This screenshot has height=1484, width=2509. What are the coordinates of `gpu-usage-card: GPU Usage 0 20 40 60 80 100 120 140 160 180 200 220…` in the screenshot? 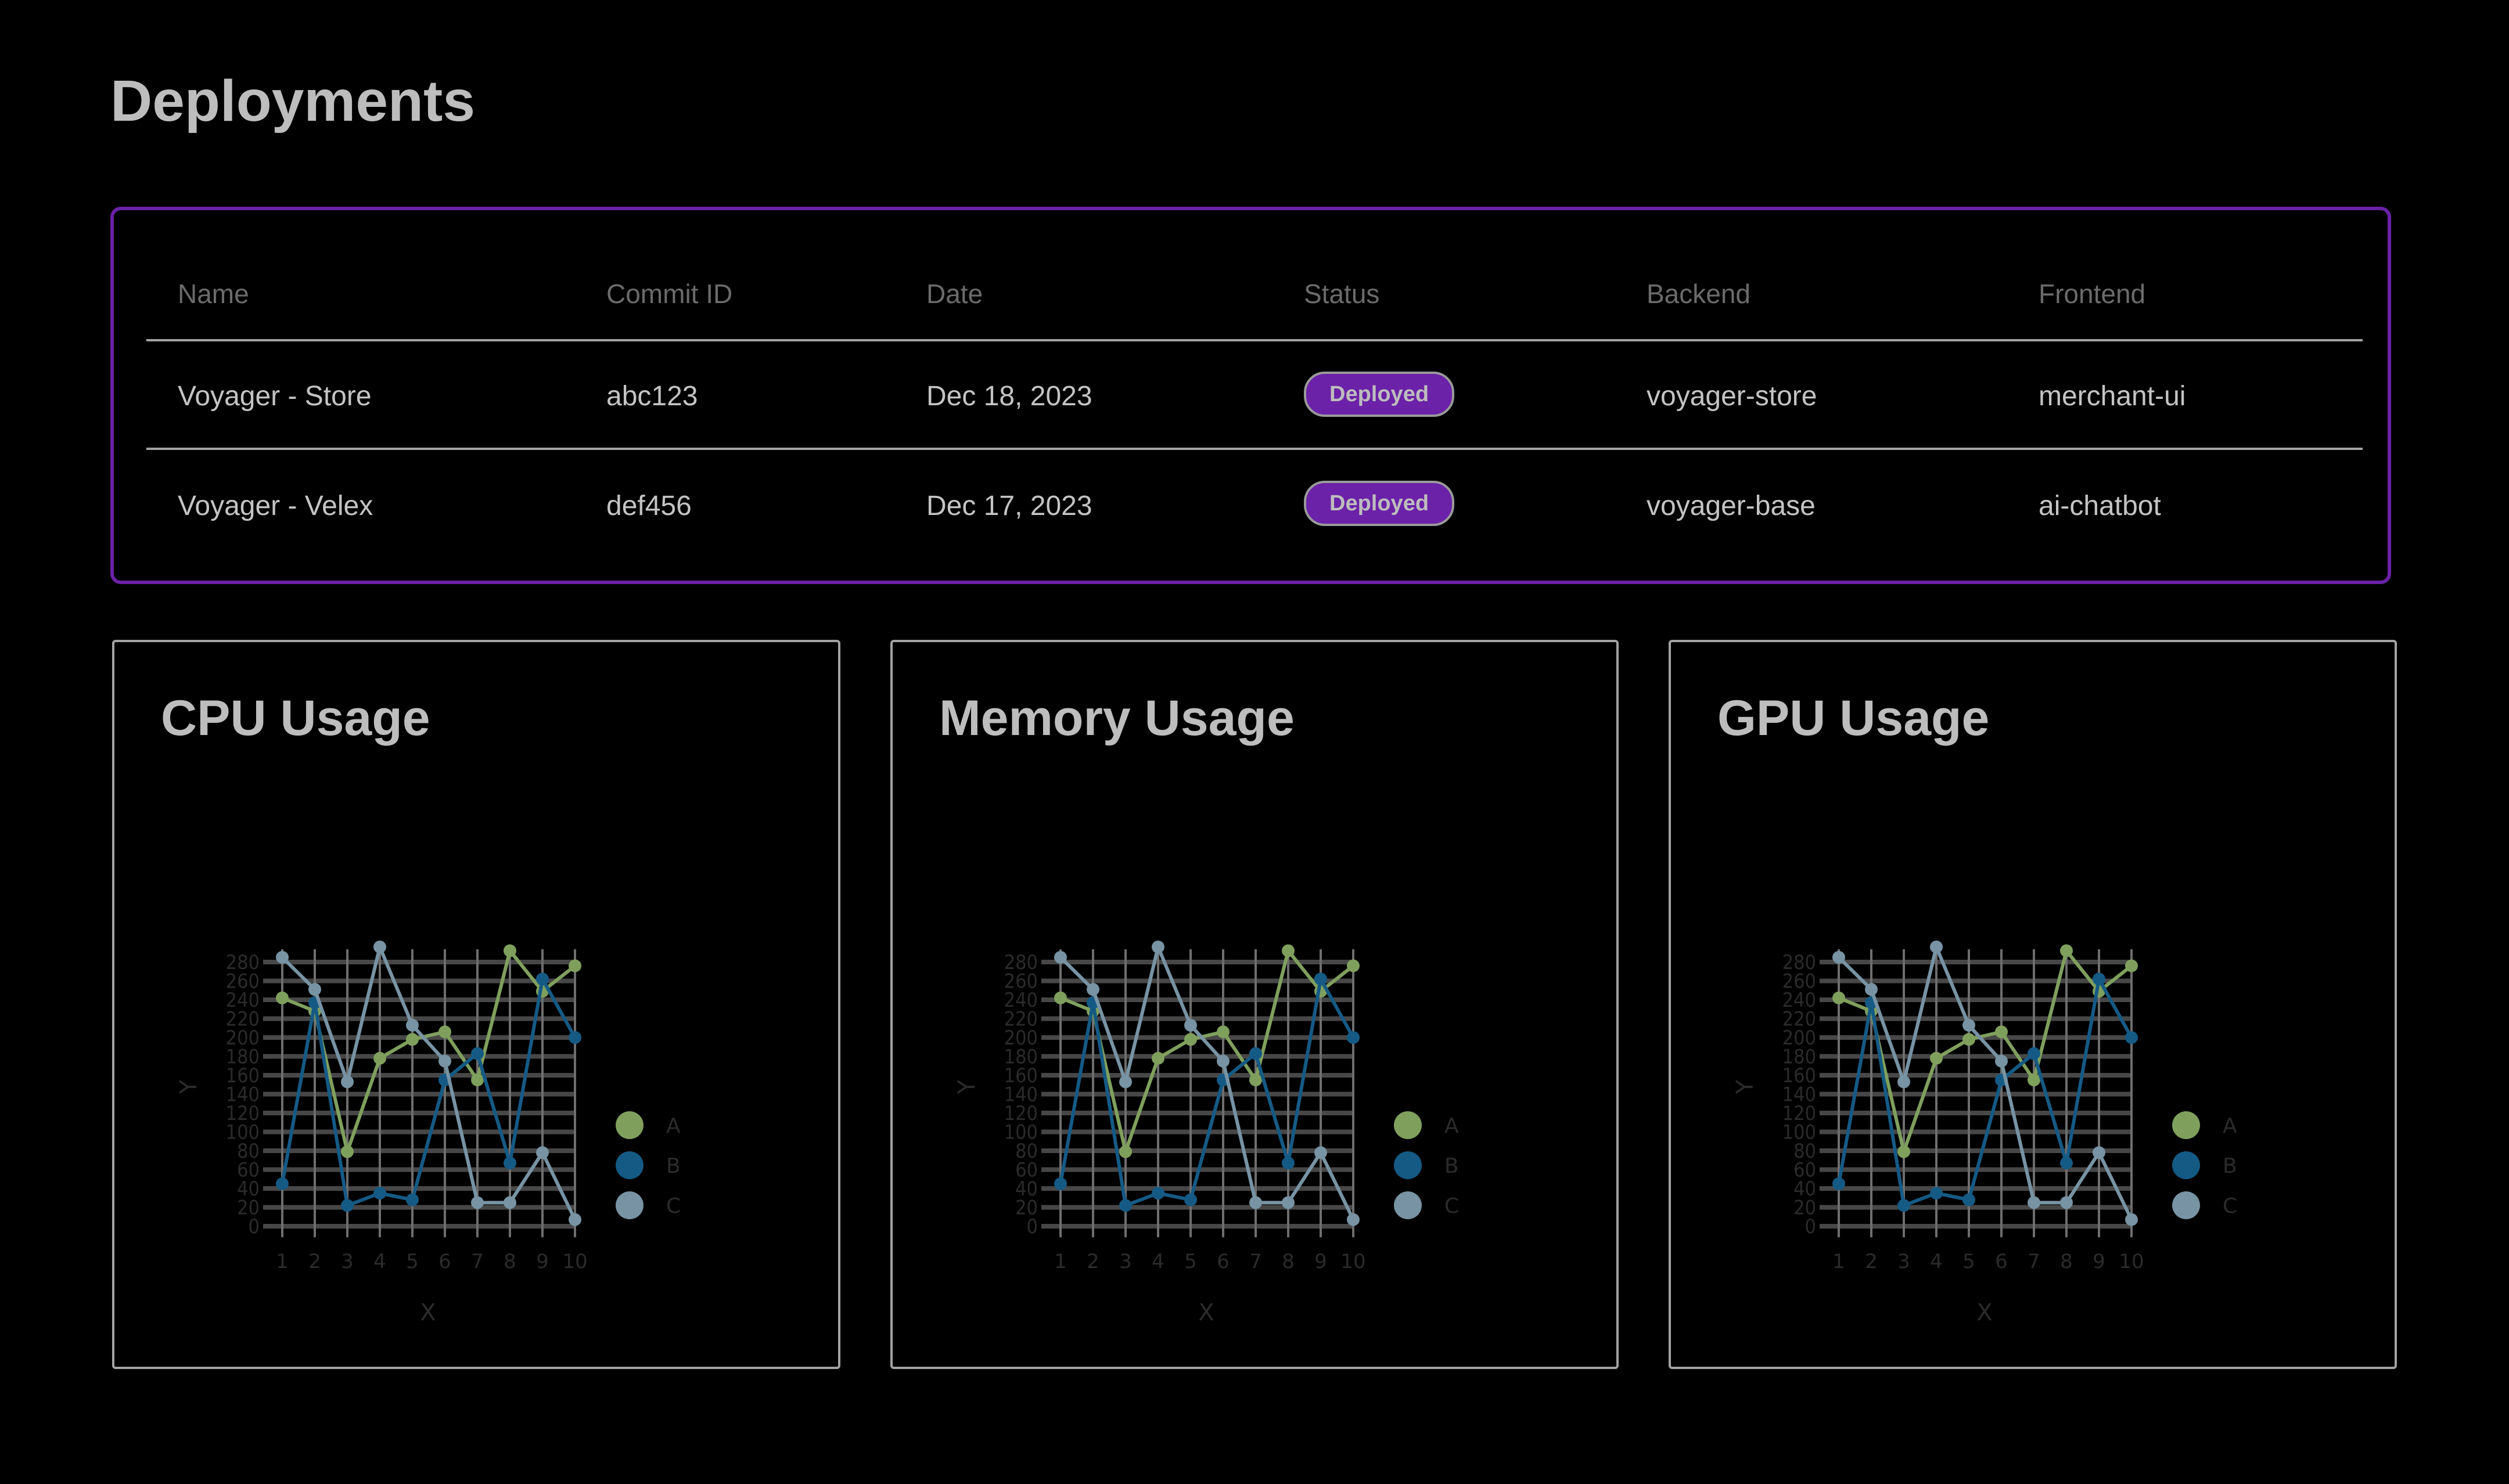 It's located at (2033, 1004).